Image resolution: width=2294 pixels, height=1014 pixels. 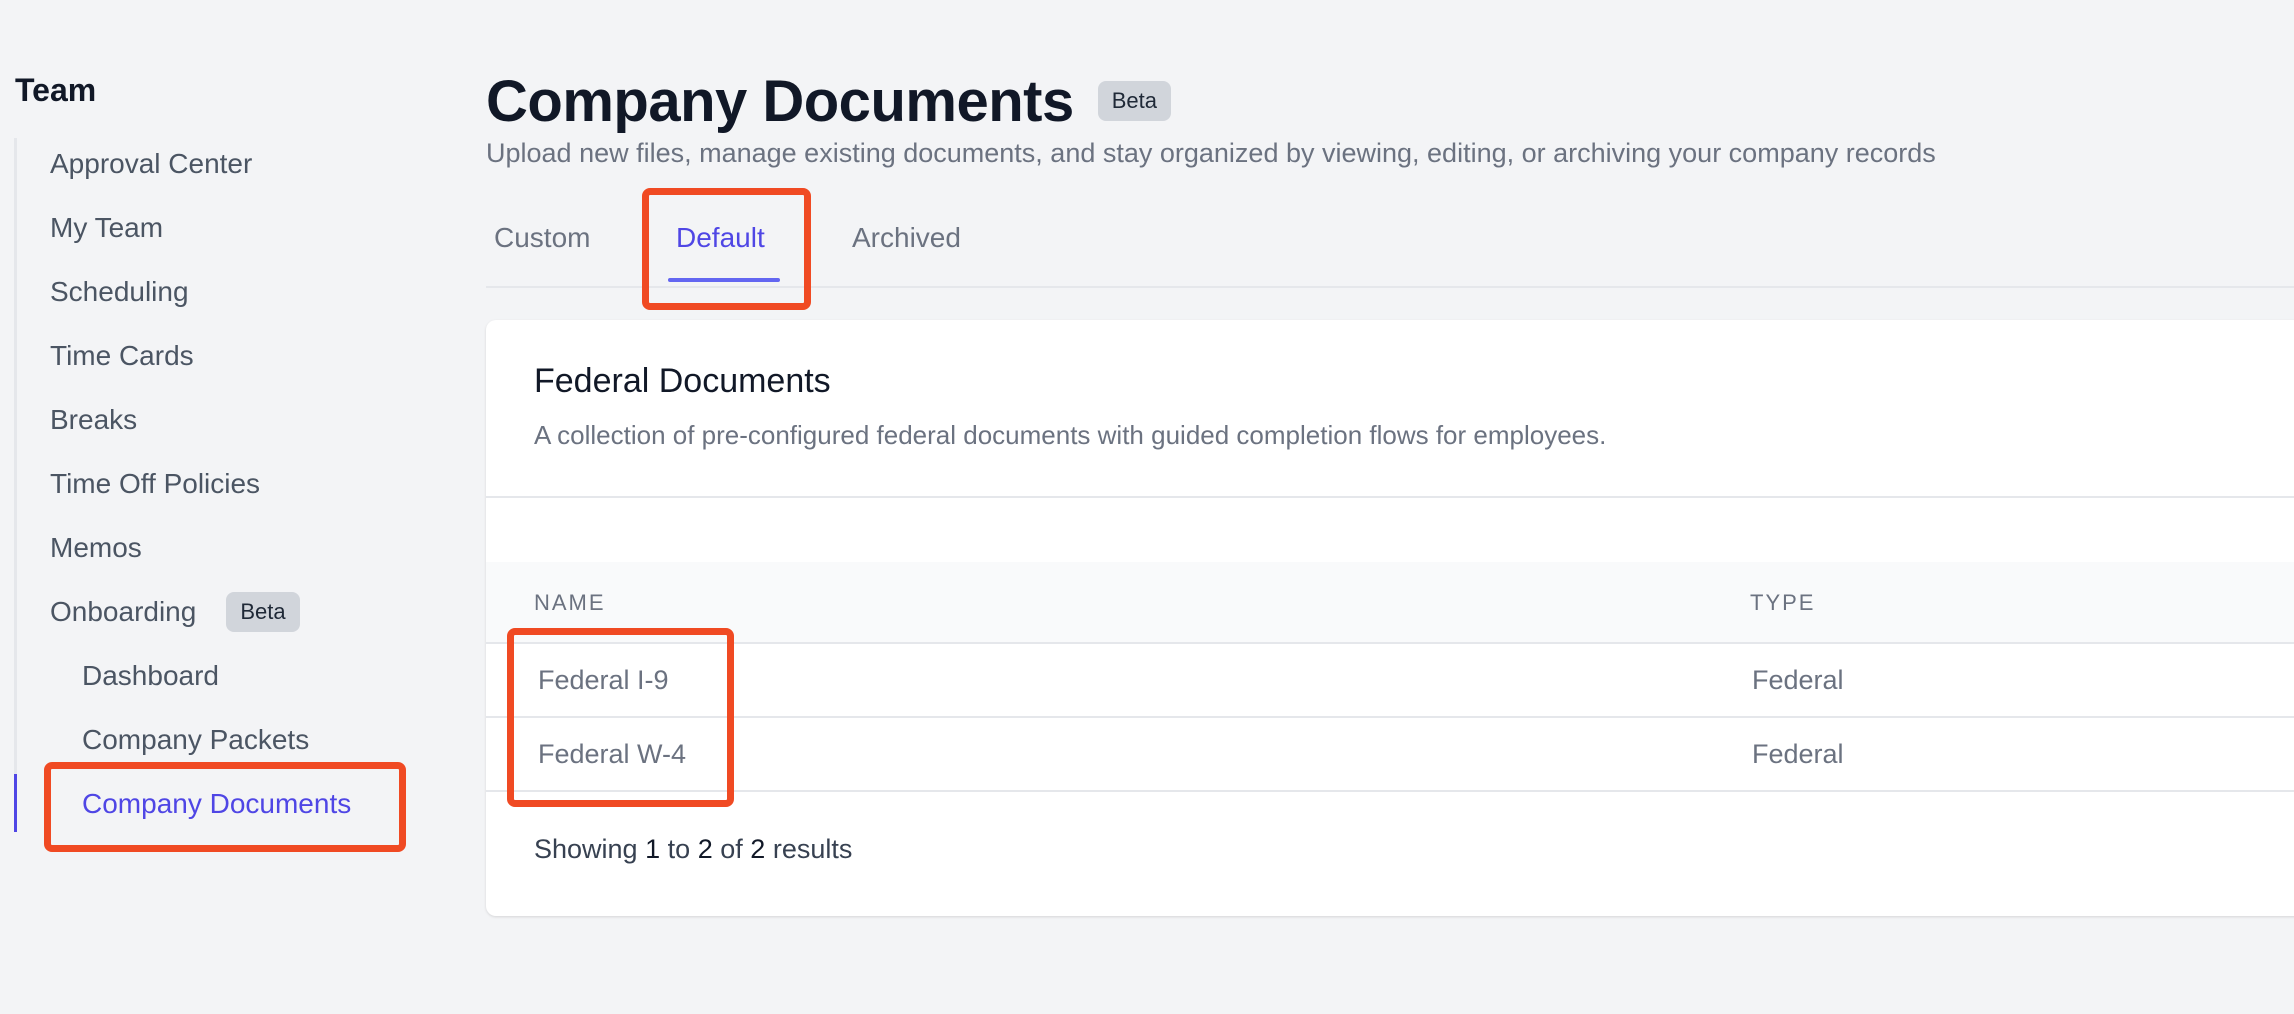 I want to click on page-title: Company Documents, so click(x=780, y=101).